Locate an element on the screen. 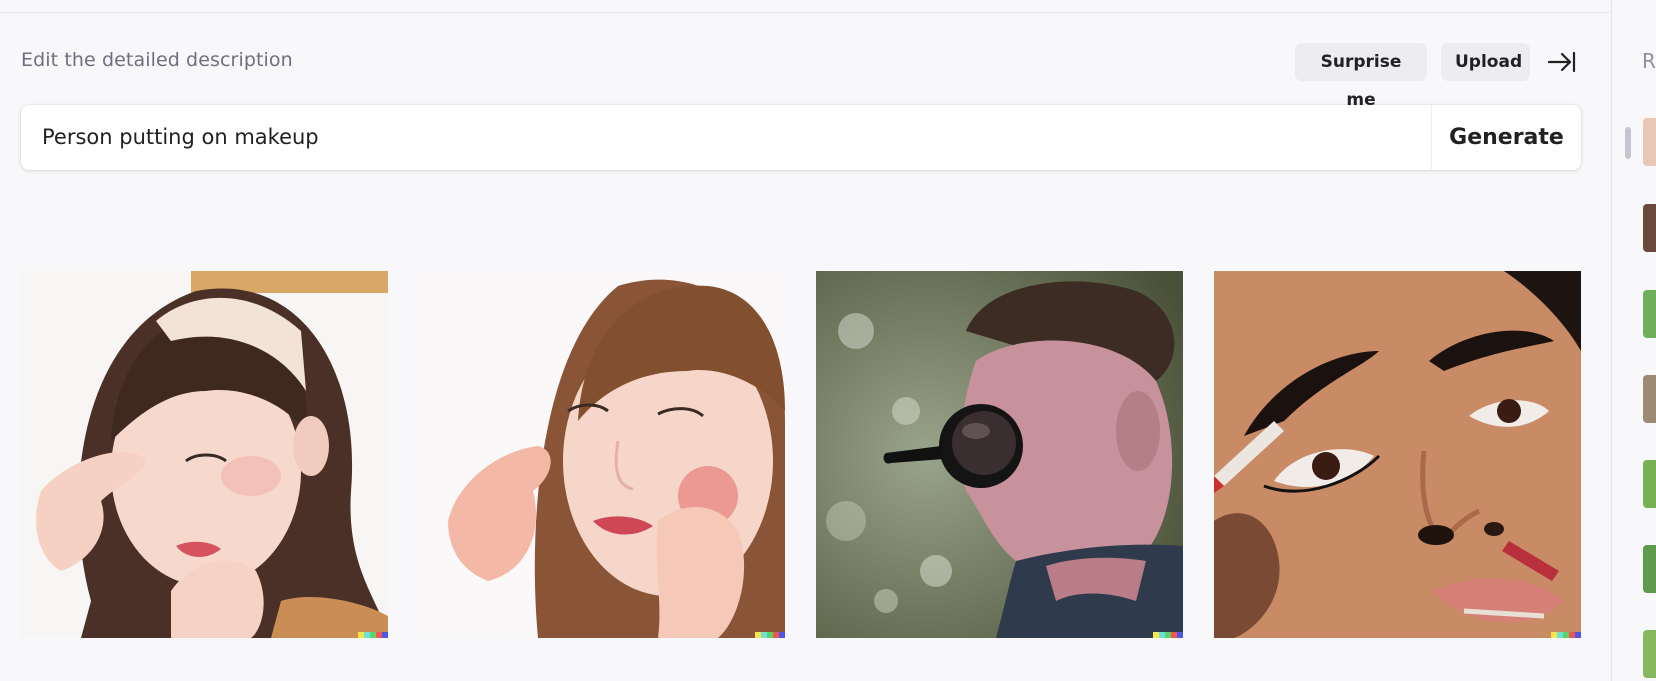 The height and width of the screenshot is (681, 1656). collapse-sidebar-icon is located at coordinates (1561, 62).